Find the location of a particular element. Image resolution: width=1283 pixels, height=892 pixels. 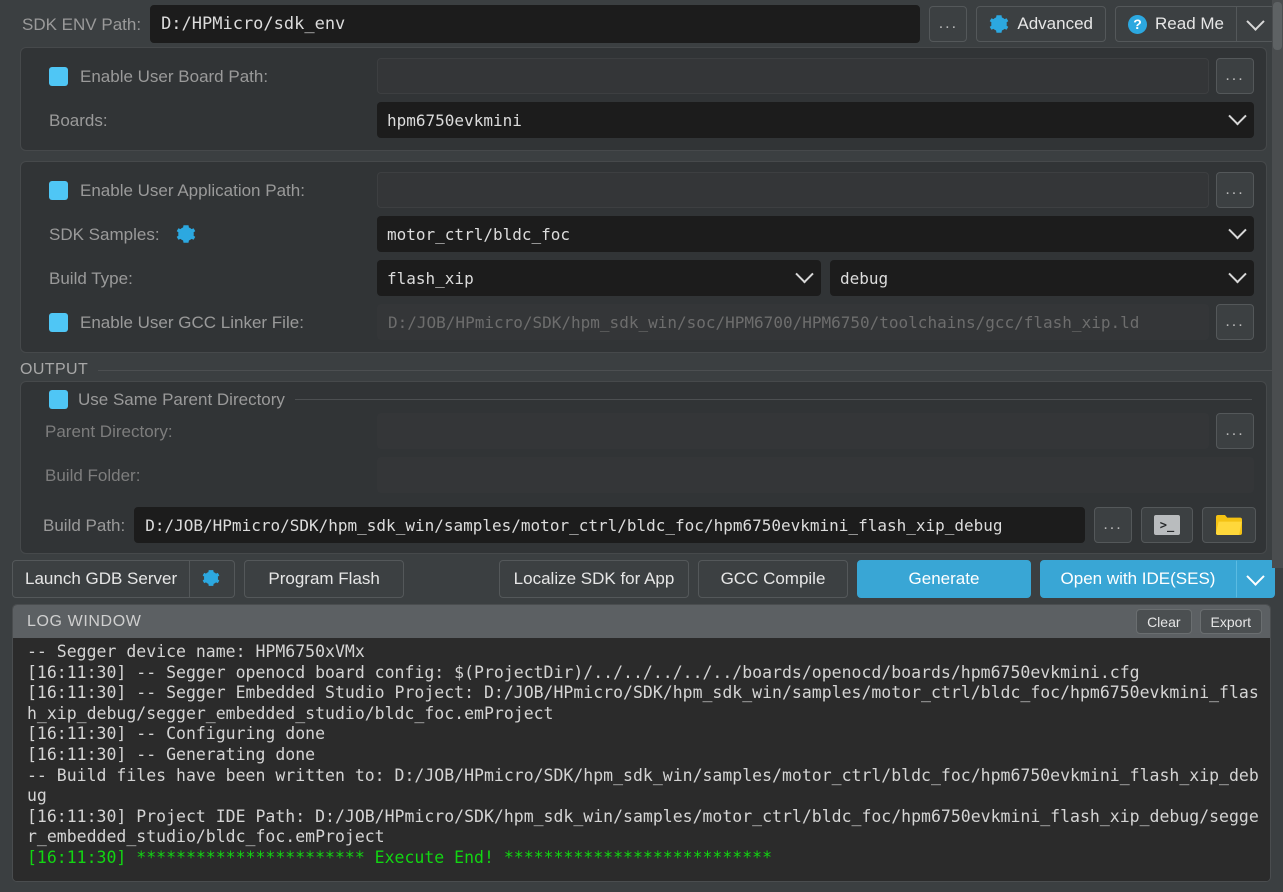

log-line: [16:11:30] -- Configuring done is located at coordinates (176, 734).